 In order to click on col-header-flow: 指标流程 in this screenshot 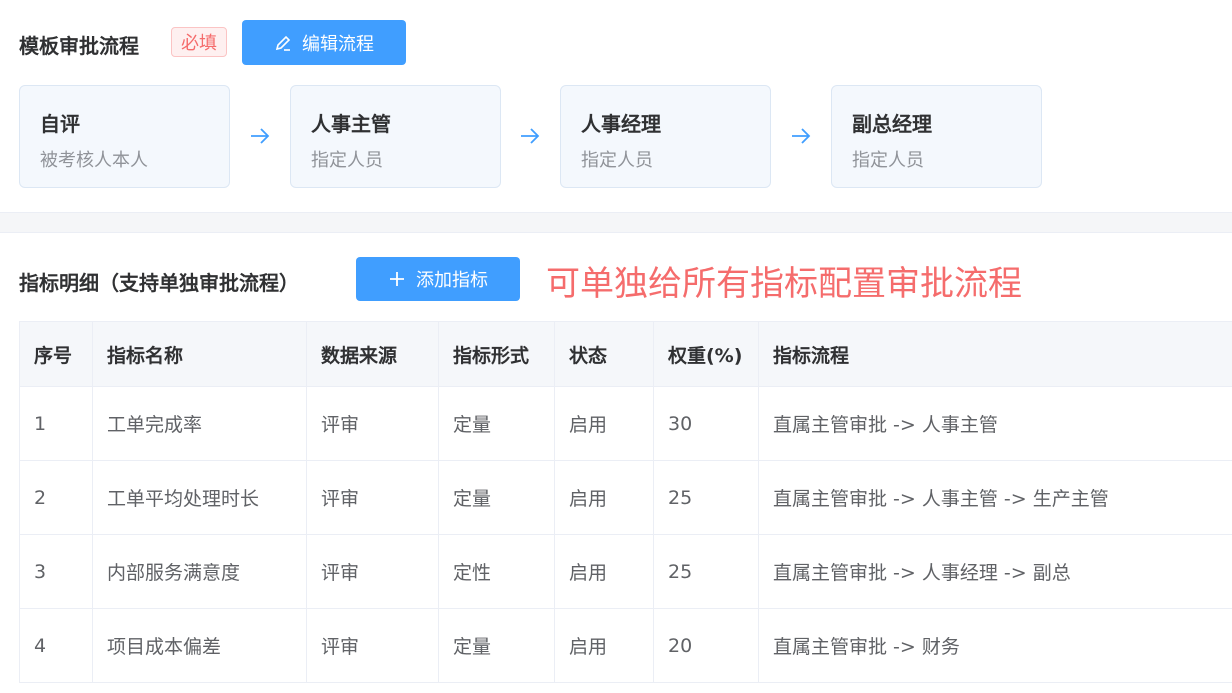, I will do `click(995, 354)`.